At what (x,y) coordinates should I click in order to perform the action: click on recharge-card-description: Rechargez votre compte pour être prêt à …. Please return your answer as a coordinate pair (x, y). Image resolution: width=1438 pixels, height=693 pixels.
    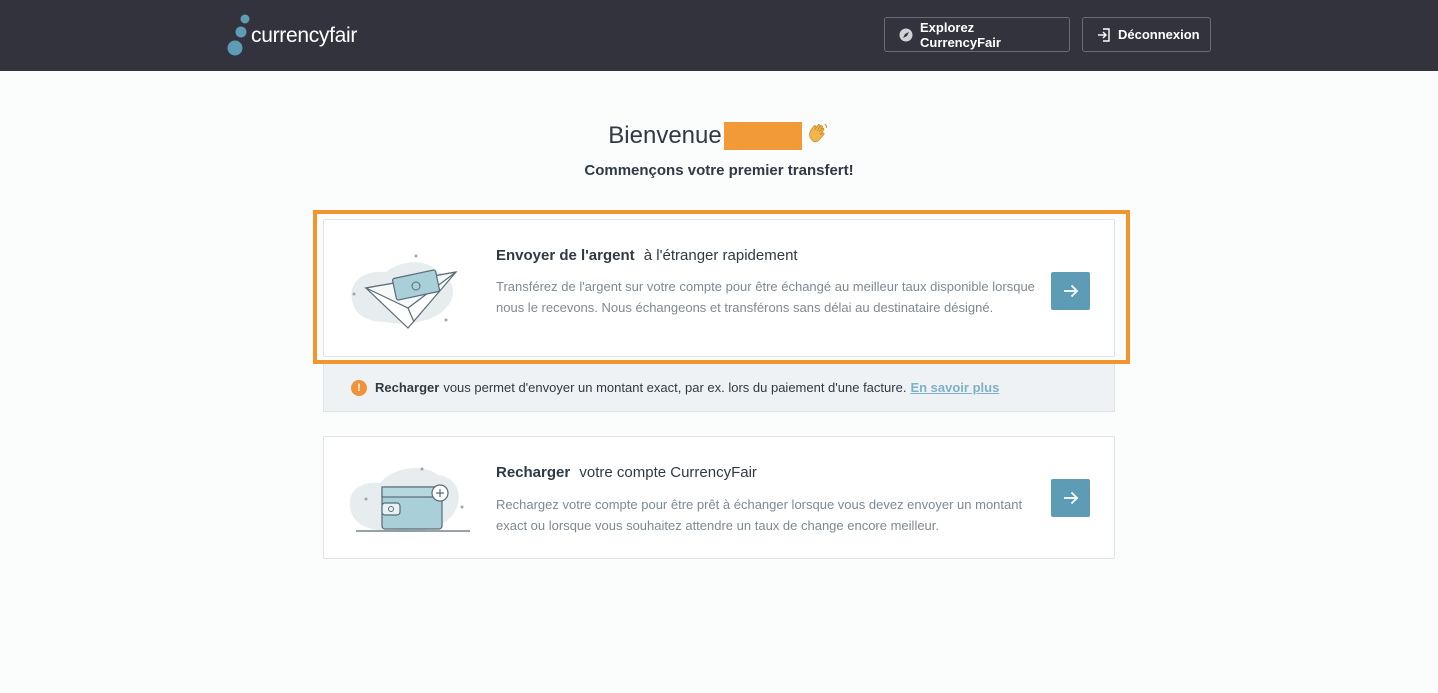
    Looking at the image, I should click on (759, 515).